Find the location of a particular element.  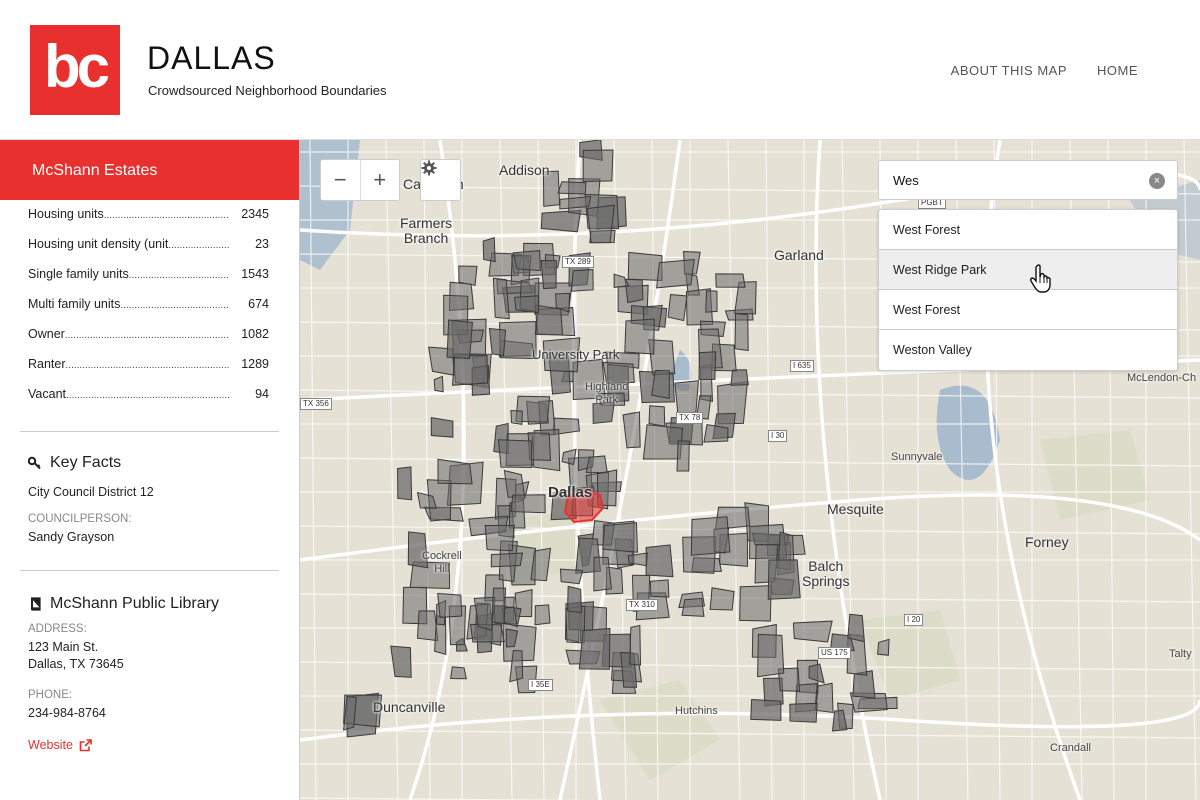

stat-value: 23 is located at coordinates (262, 244).